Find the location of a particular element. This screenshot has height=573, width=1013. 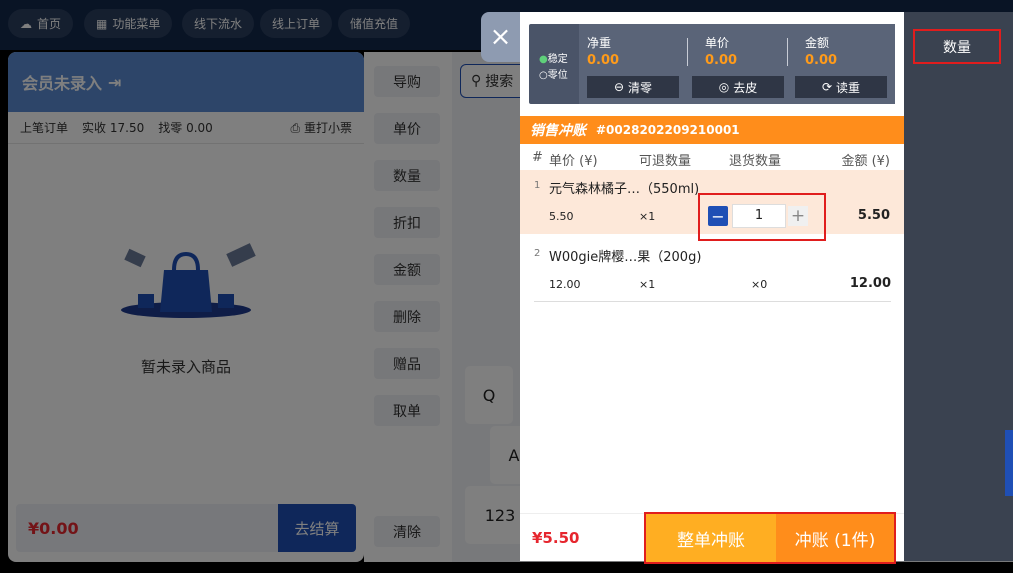

zero-button: ⊖ 清零 is located at coordinates (633, 87).